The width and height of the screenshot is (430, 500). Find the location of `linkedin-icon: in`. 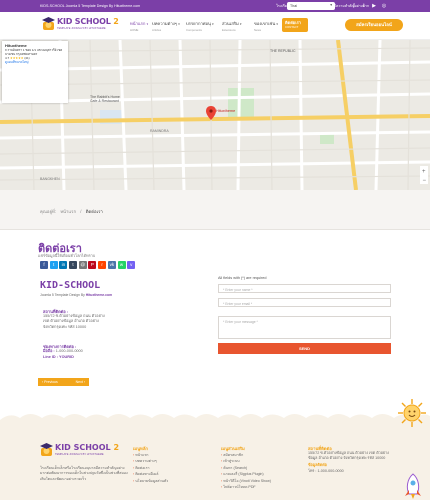

linkedin-icon: in is located at coordinates (63, 265).